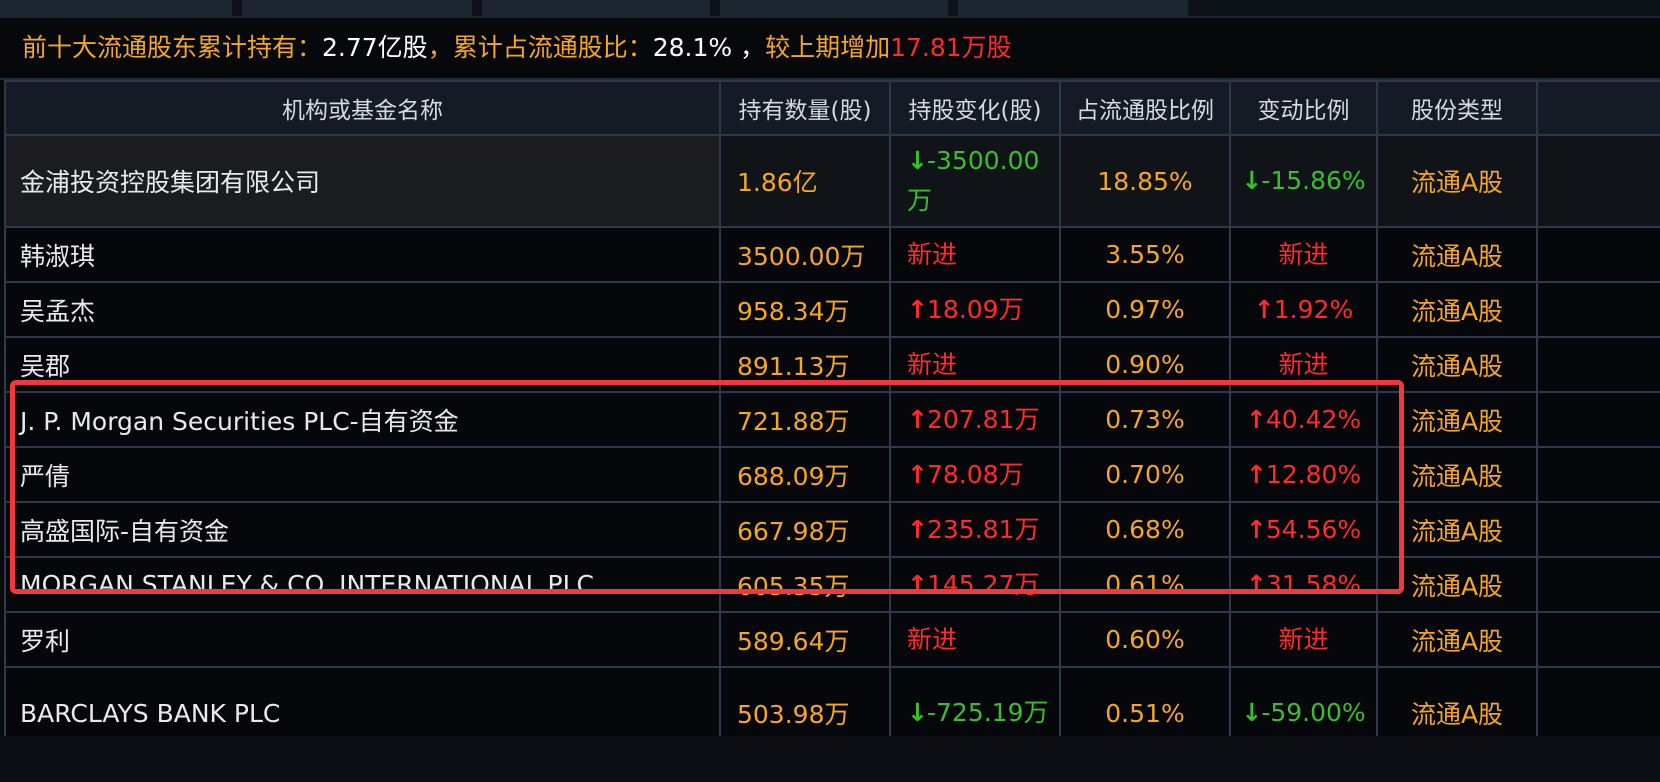 The width and height of the screenshot is (1660, 782). Describe the element at coordinates (1145, 254) in the screenshot. I see `float-ratio: 3.55%` at that location.